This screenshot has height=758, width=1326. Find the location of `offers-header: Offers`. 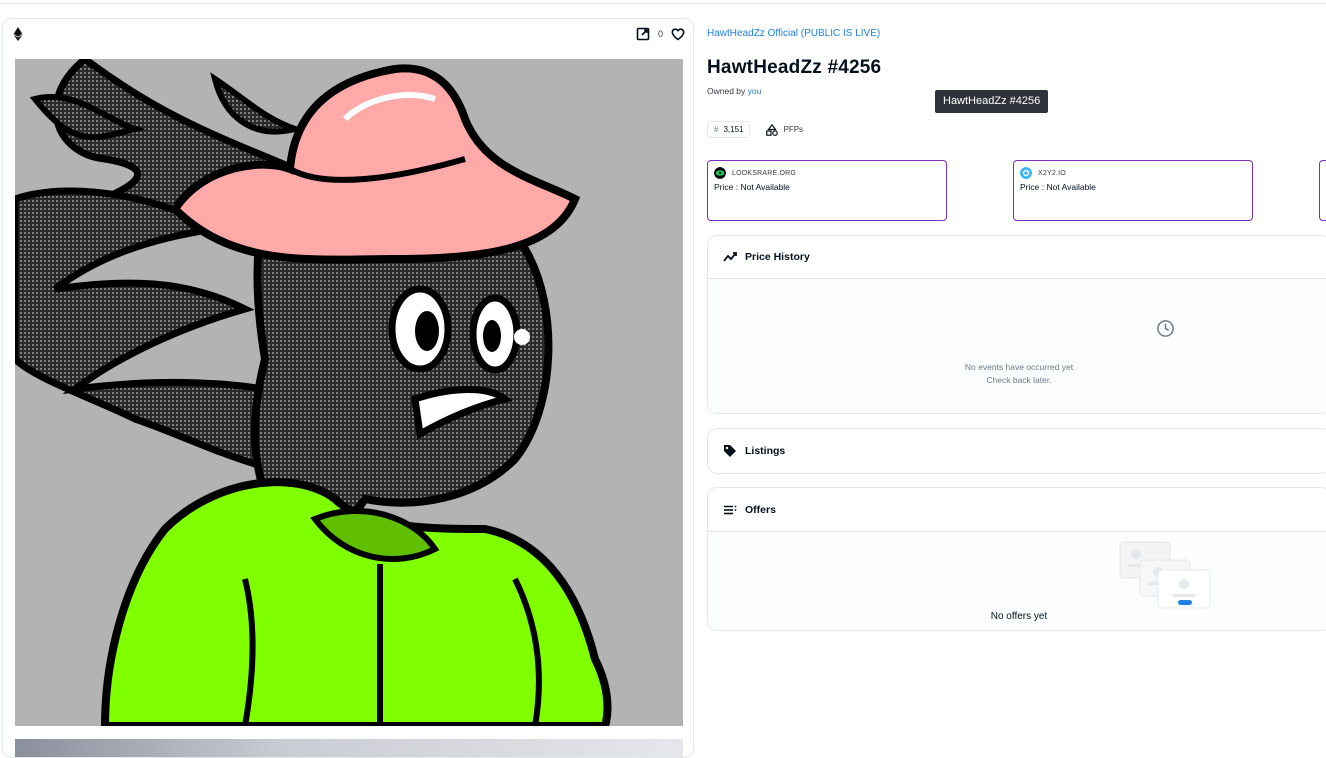

offers-header: Offers is located at coordinates (1017, 509).